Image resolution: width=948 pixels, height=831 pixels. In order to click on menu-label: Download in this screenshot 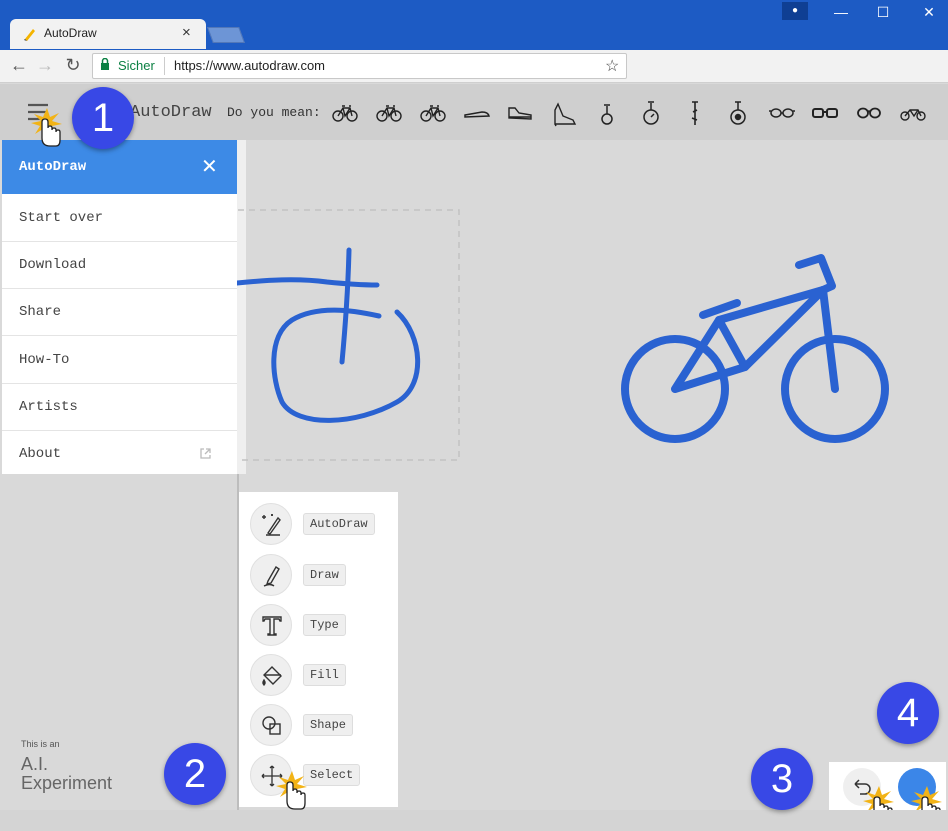, I will do `click(53, 265)`.